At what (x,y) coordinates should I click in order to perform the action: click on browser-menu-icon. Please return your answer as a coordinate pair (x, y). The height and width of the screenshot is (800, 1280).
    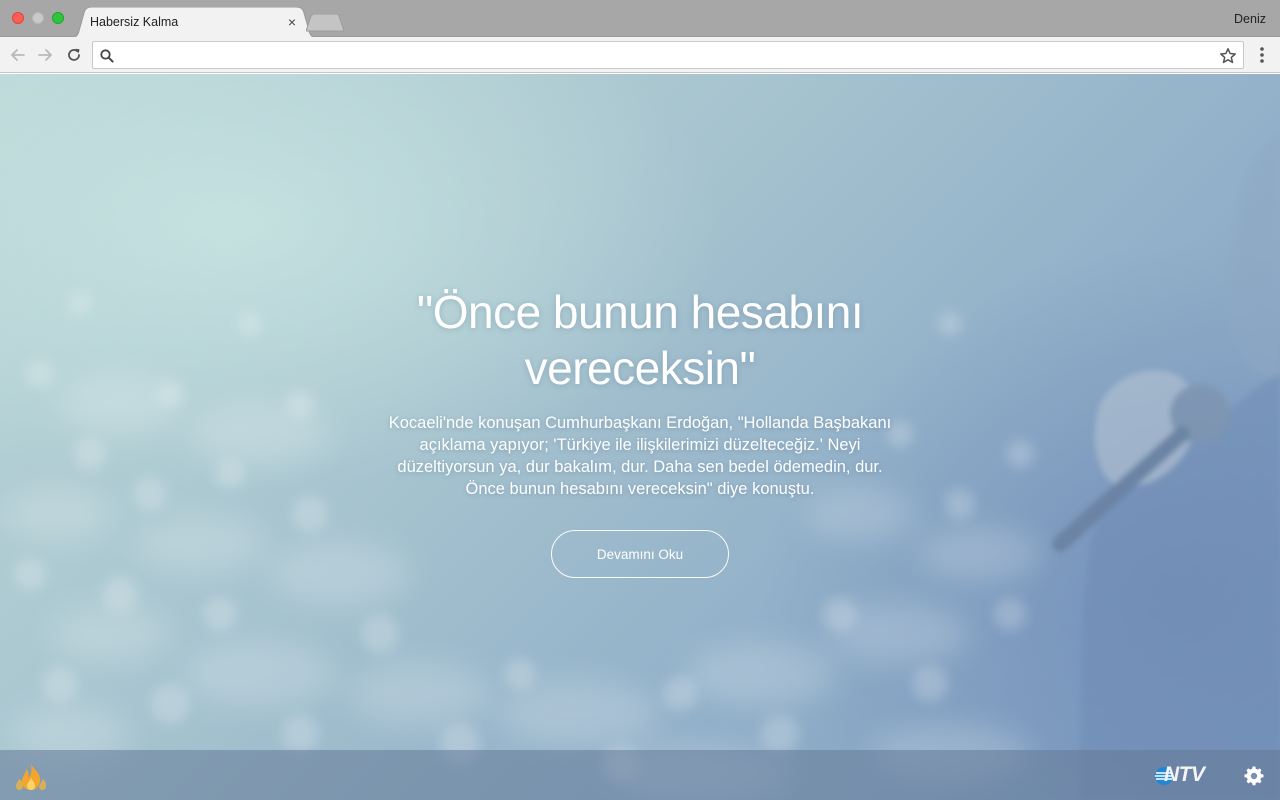
    Looking at the image, I should click on (1262, 55).